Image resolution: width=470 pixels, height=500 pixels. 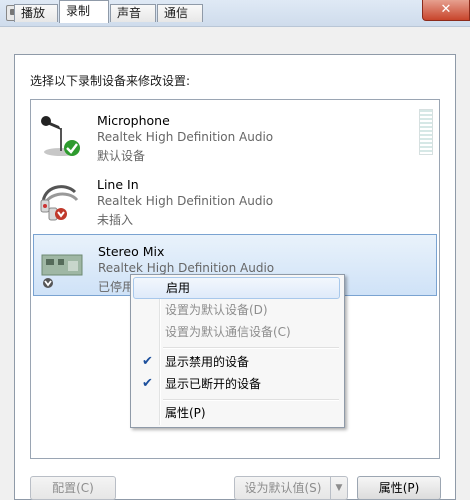 What do you see at coordinates (110, 81) in the screenshot?
I see `instruction-text: 选择以下录制设备来修改设置:` at bounding box center [110, 81].